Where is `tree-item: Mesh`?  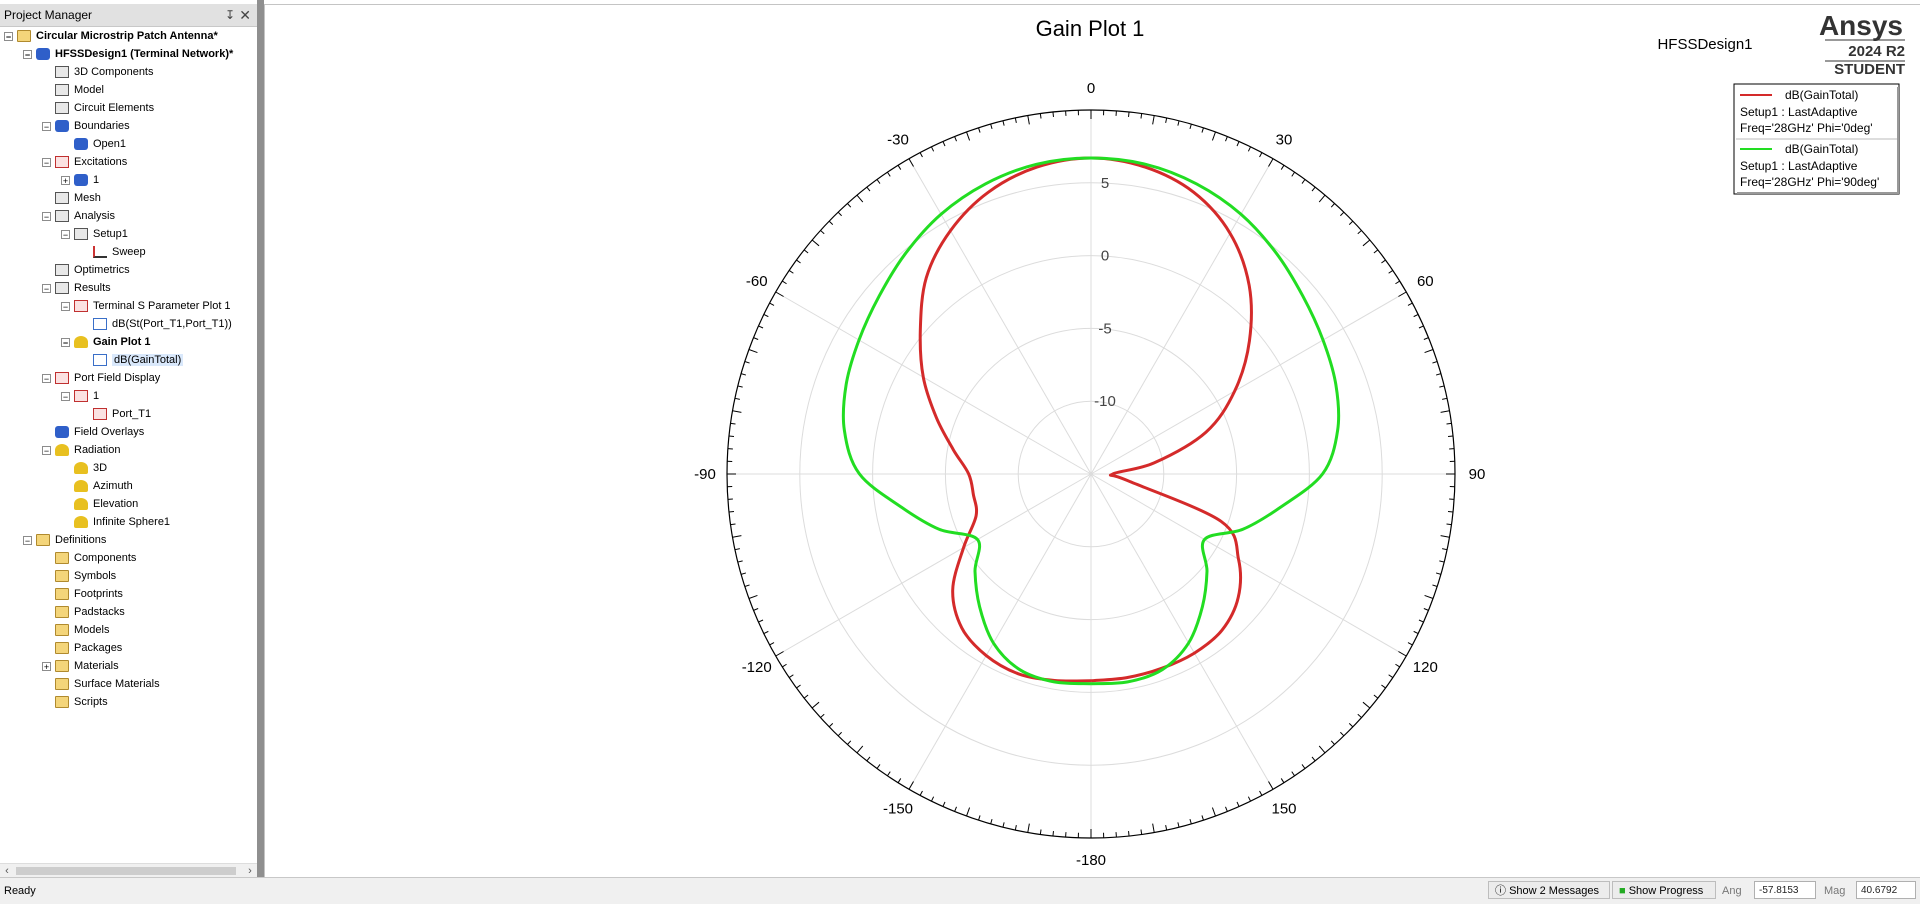
tree-item: Mesh is located at coordinates (71, 198).